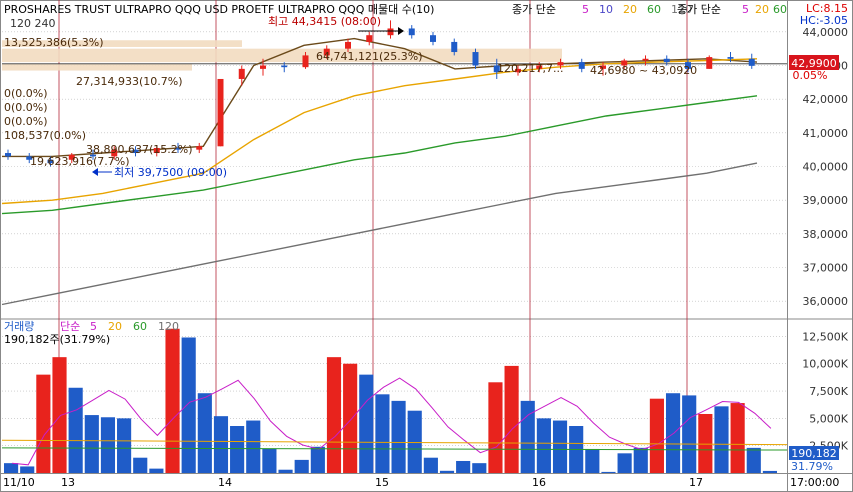 The image size is (853, 492). I want to click on price-tick-label: 42,0000, so click(826, 99).